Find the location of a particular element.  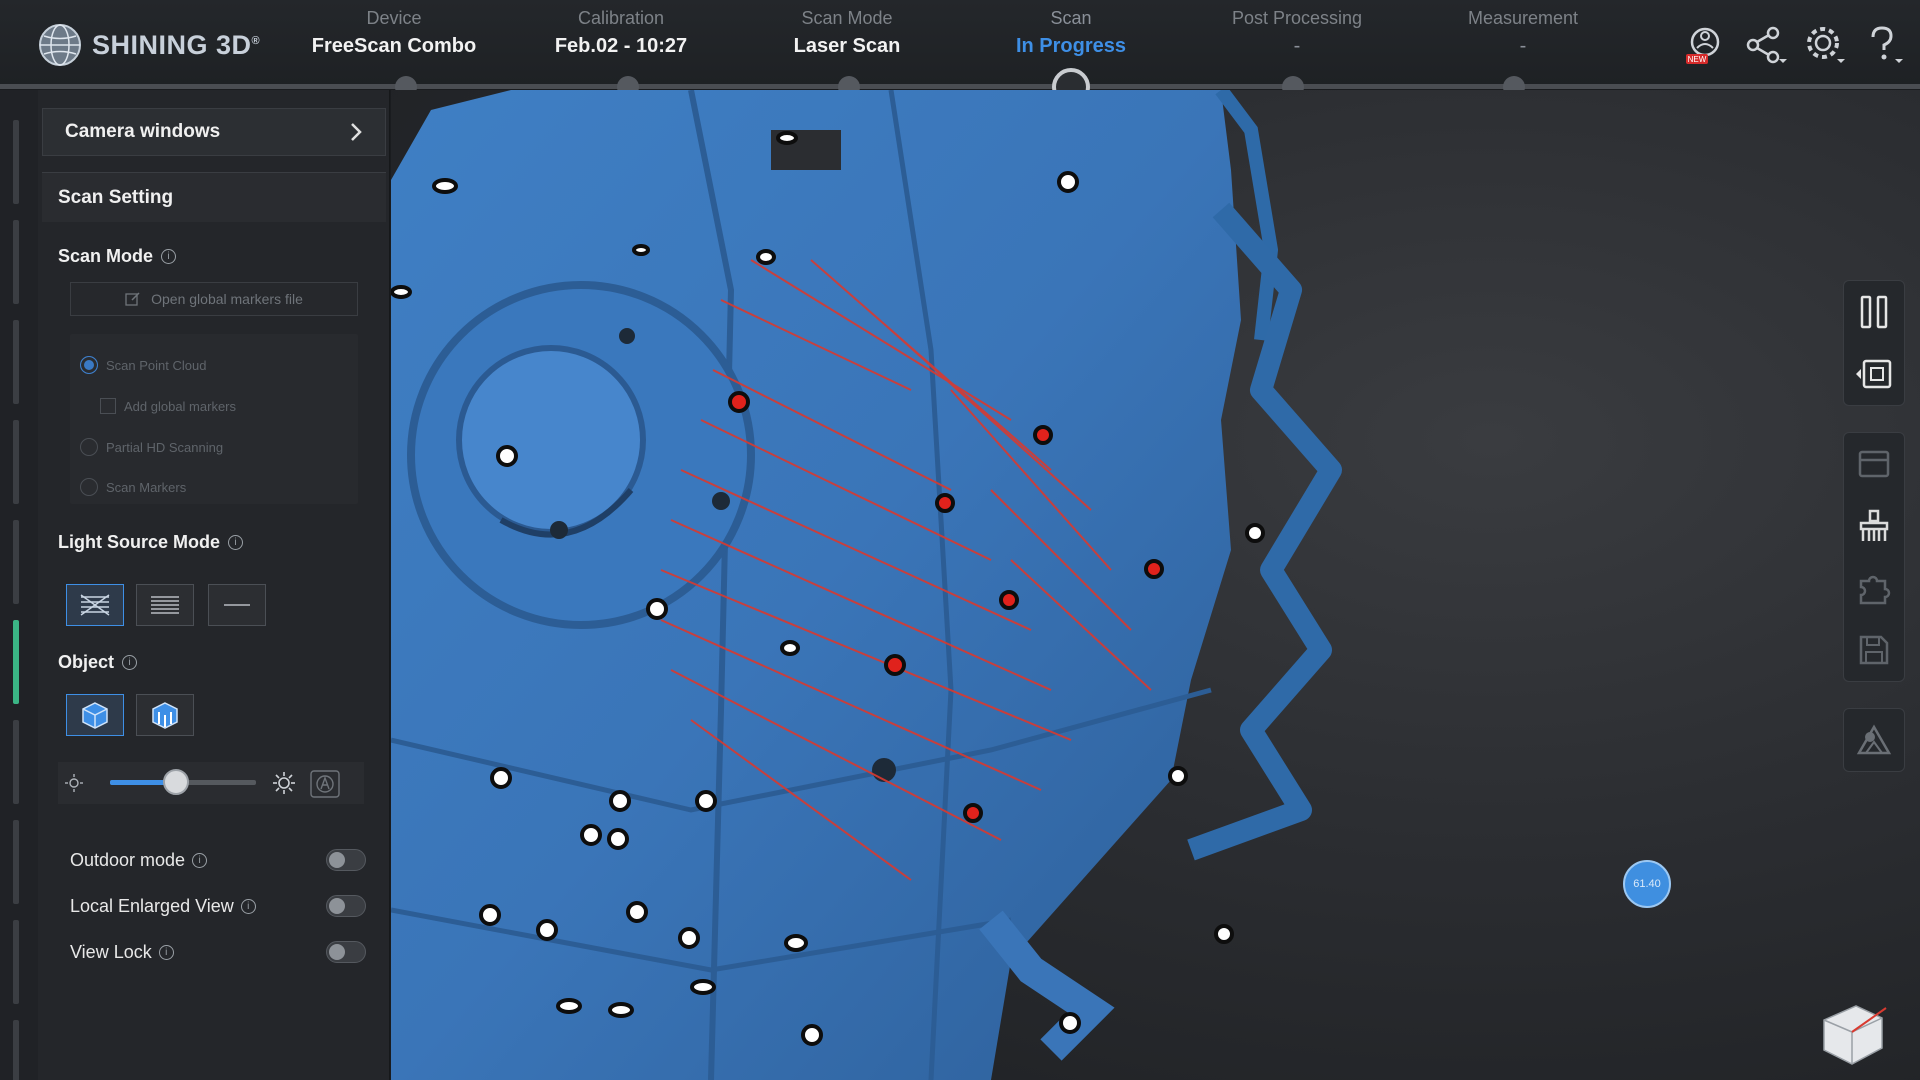

edit-file-icon is located at coordinates (132, 299).